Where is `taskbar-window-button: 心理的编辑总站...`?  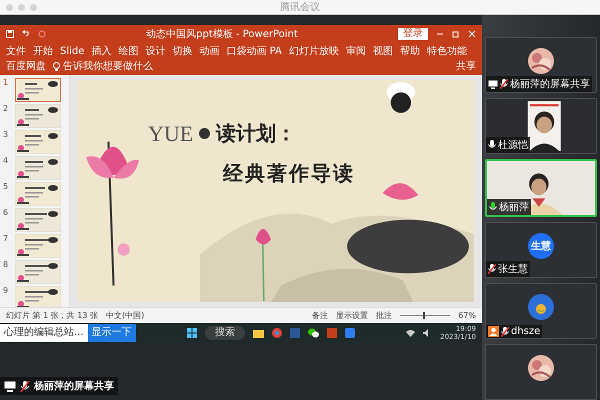 taskbar-window-button: 心理的编辑总站... is located at coordinates (44, 333).